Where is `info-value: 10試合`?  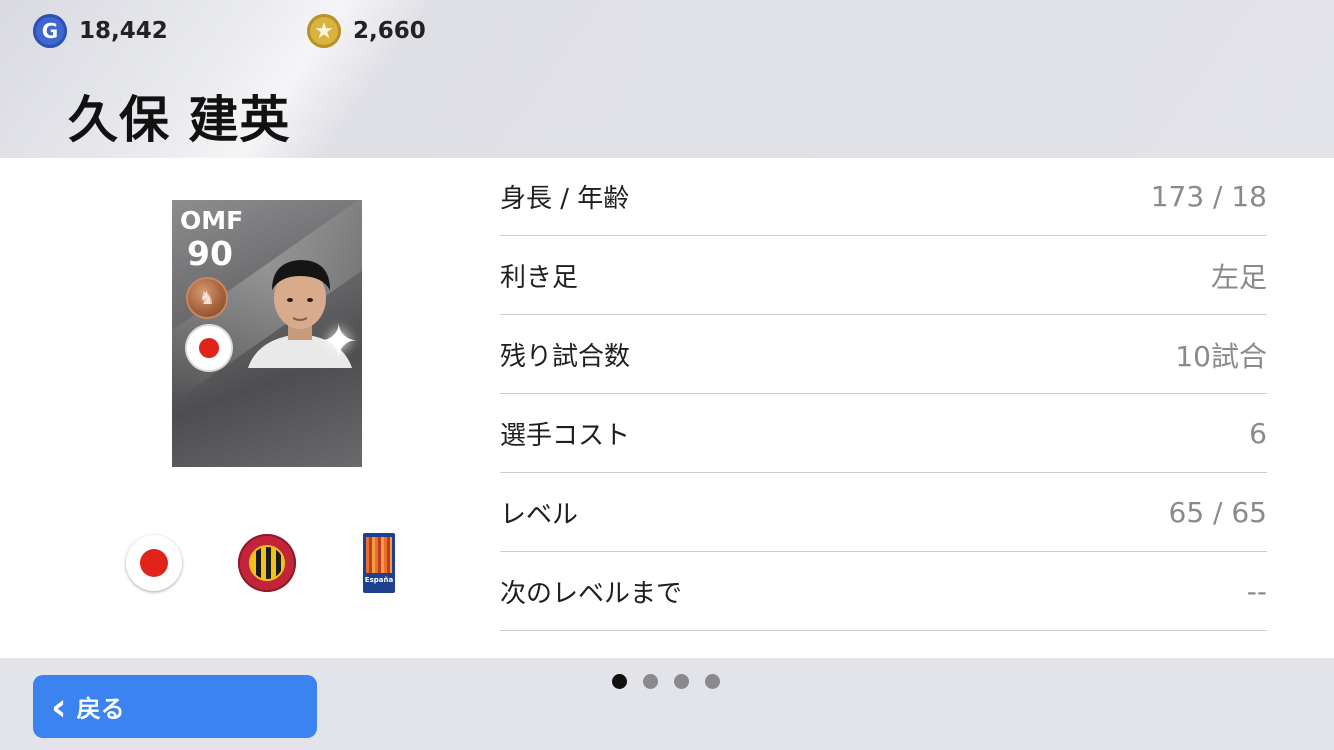 info-value: 10試合 is located at coordinates (1221, 356).